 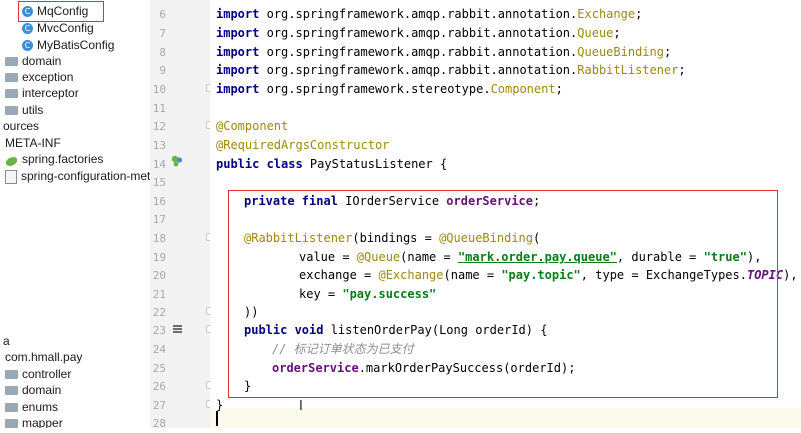 I want to click on line-number: 8, so click(x=162, y=52).